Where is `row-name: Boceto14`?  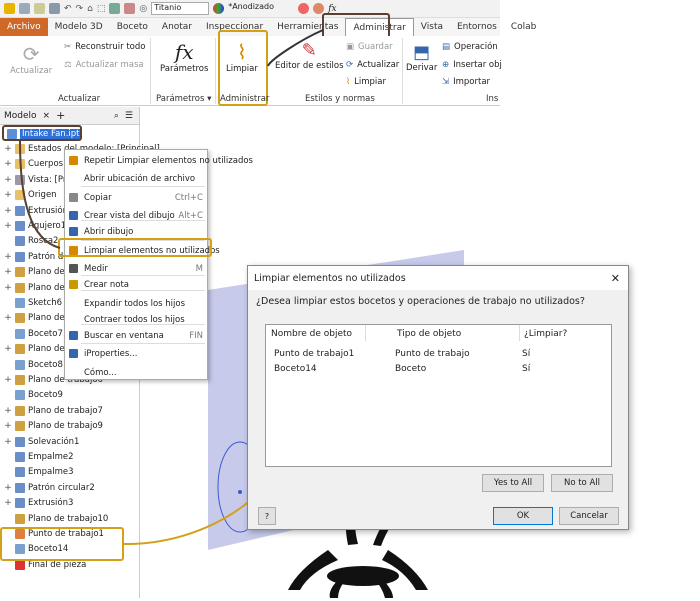
row-name: Boceto14 is located at coordinates (295, 369).